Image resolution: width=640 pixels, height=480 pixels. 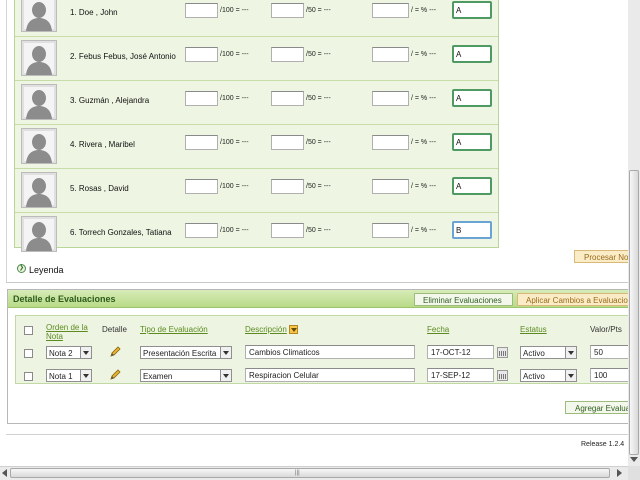 I want to click on descripcion-input: Cambios Climaticos, so click(x=330, y=352).